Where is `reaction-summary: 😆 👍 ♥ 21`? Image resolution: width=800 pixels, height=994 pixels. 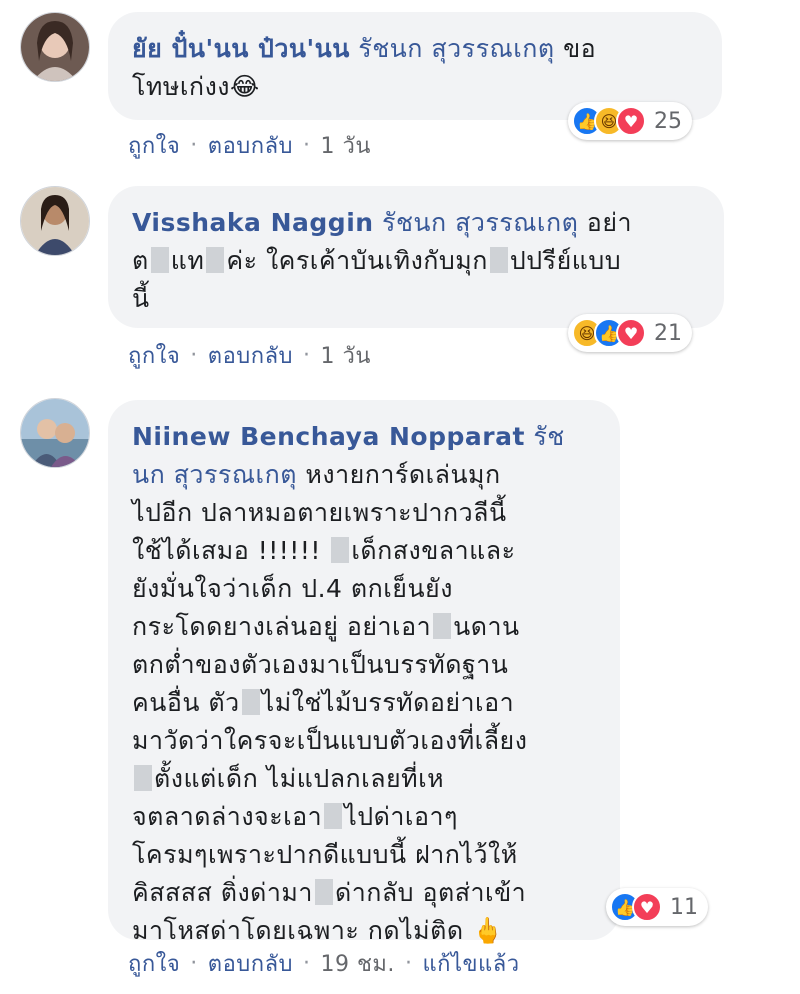 reaction-summary: 😆 👍 ♥ 21 is located at coordinates (630, 333).